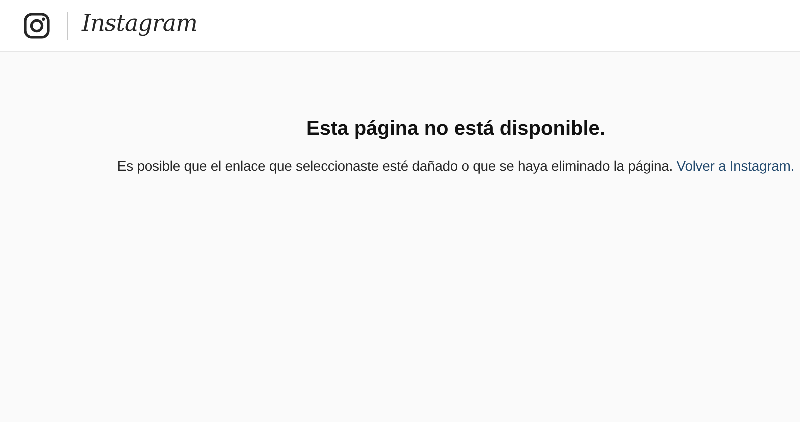  Describe the element at coordinates (735, 166) in the screenshot. I see `back-link: Volver a Instagram.` at that location.